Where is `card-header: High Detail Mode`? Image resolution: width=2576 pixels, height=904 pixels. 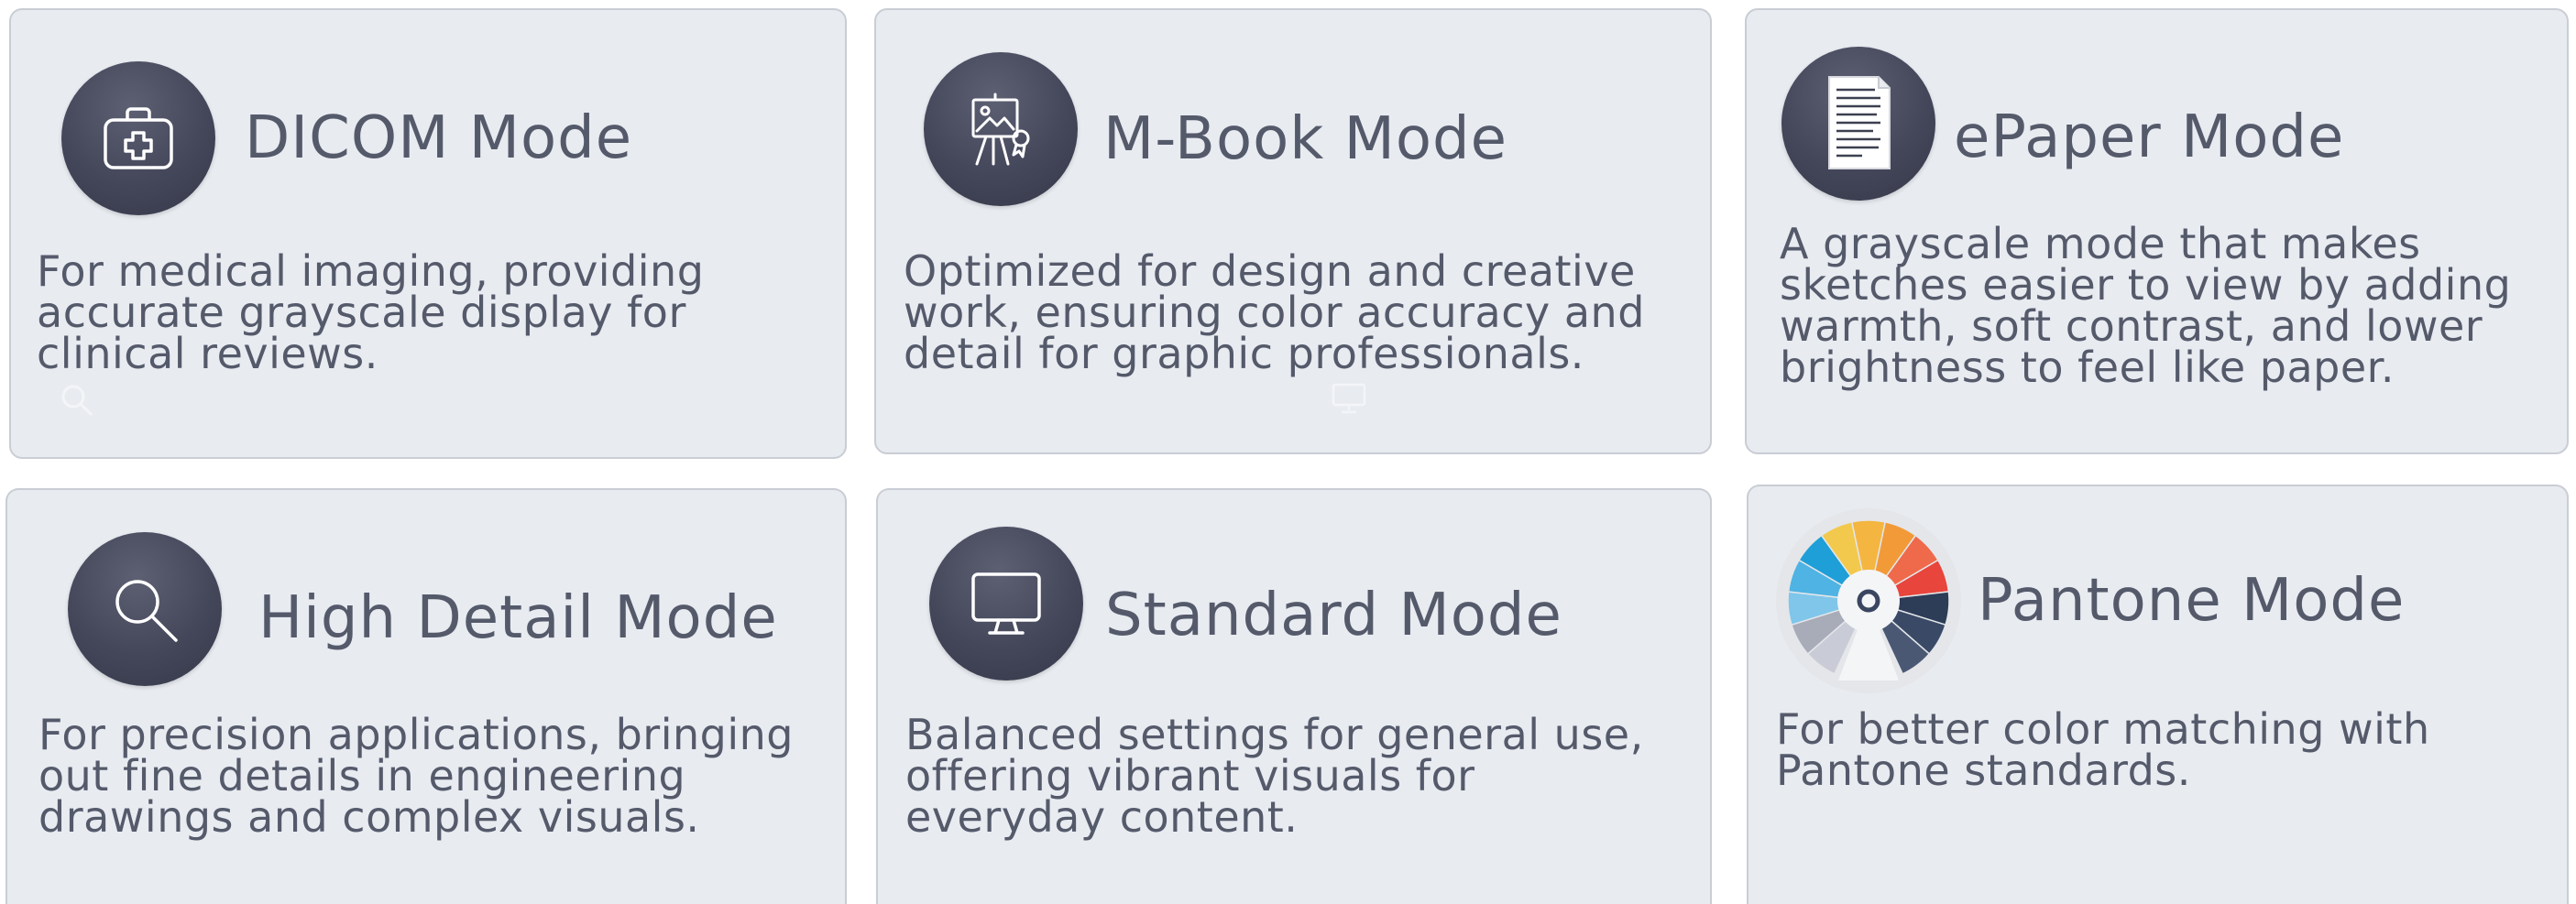
card-header: High Detail Mode is located at coordinates (456, 609).